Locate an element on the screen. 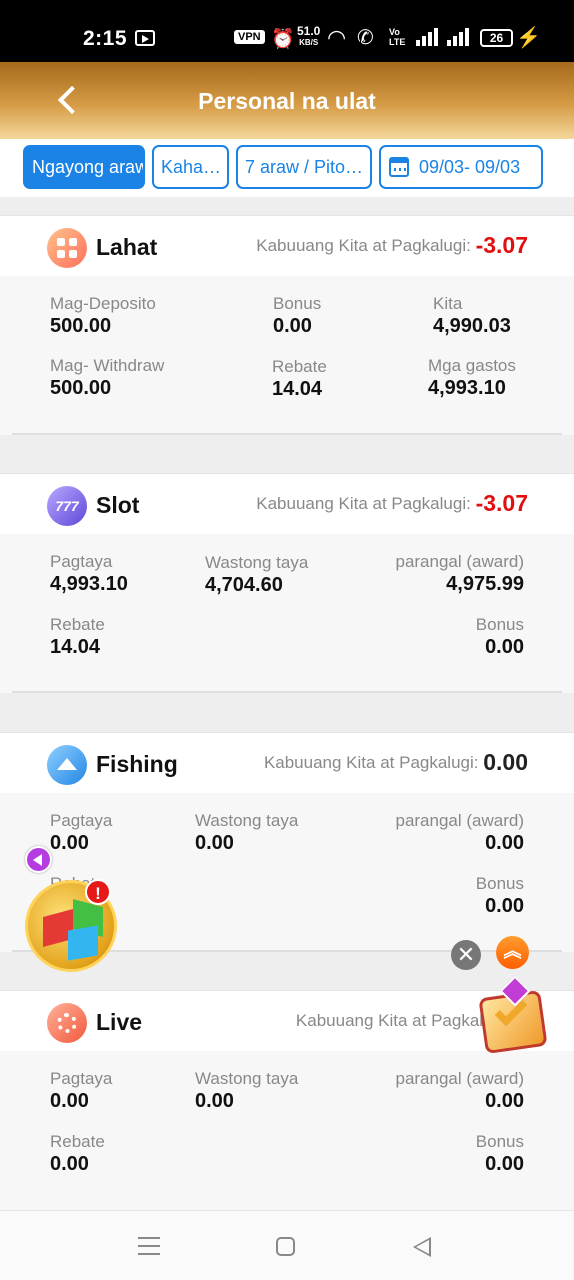  battery-icon: 26 is located at coordinates (496, 38).